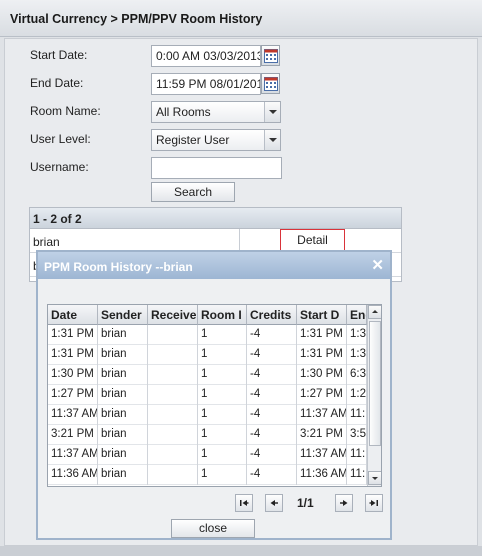 The height and width of the screenshot is (556, 482). Describe the element at coordinates (374, 478) in the screenshot. I see `scroll-down-icon` at that location.